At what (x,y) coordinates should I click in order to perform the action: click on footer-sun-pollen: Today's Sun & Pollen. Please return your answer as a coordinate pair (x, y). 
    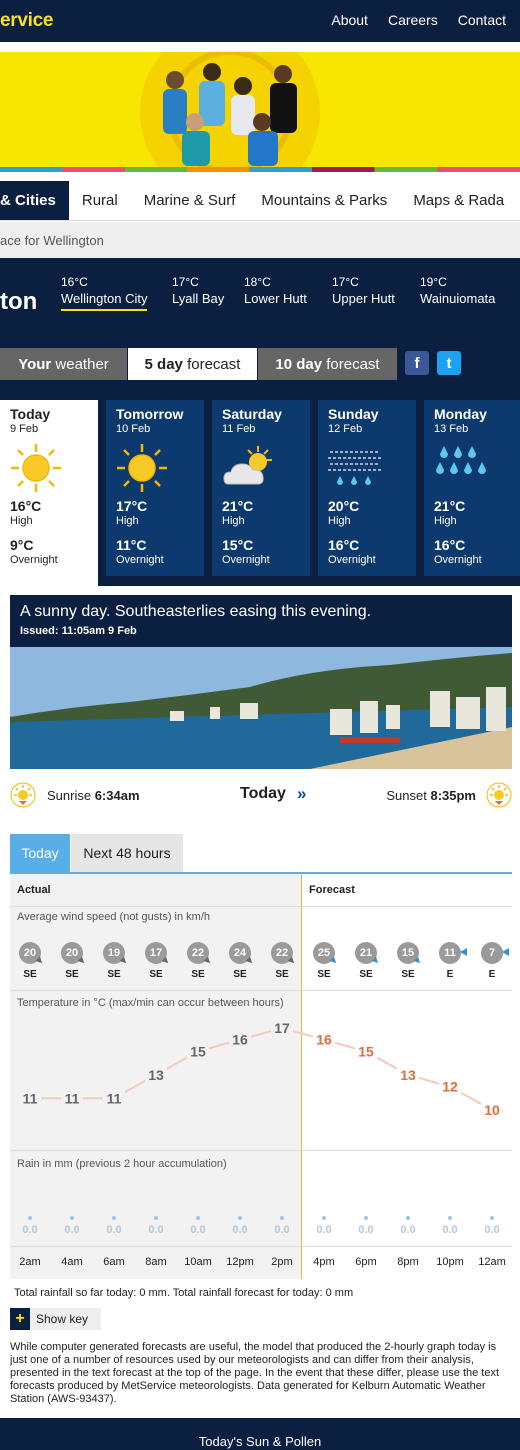
    Looking at the image, I should click on (260, 1434).